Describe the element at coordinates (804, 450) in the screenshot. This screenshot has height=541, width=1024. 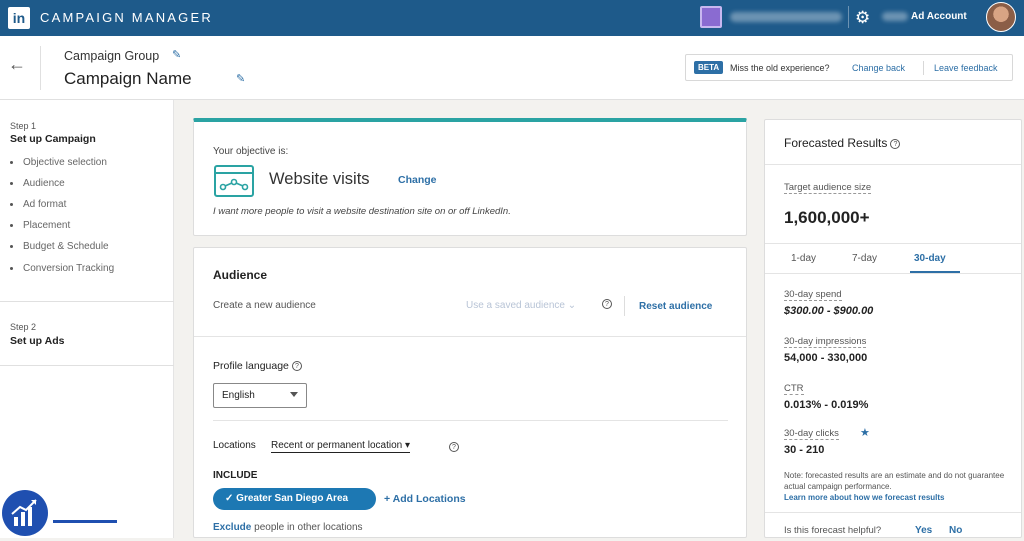
I see `clicks-value: 30 - 210` at that location.